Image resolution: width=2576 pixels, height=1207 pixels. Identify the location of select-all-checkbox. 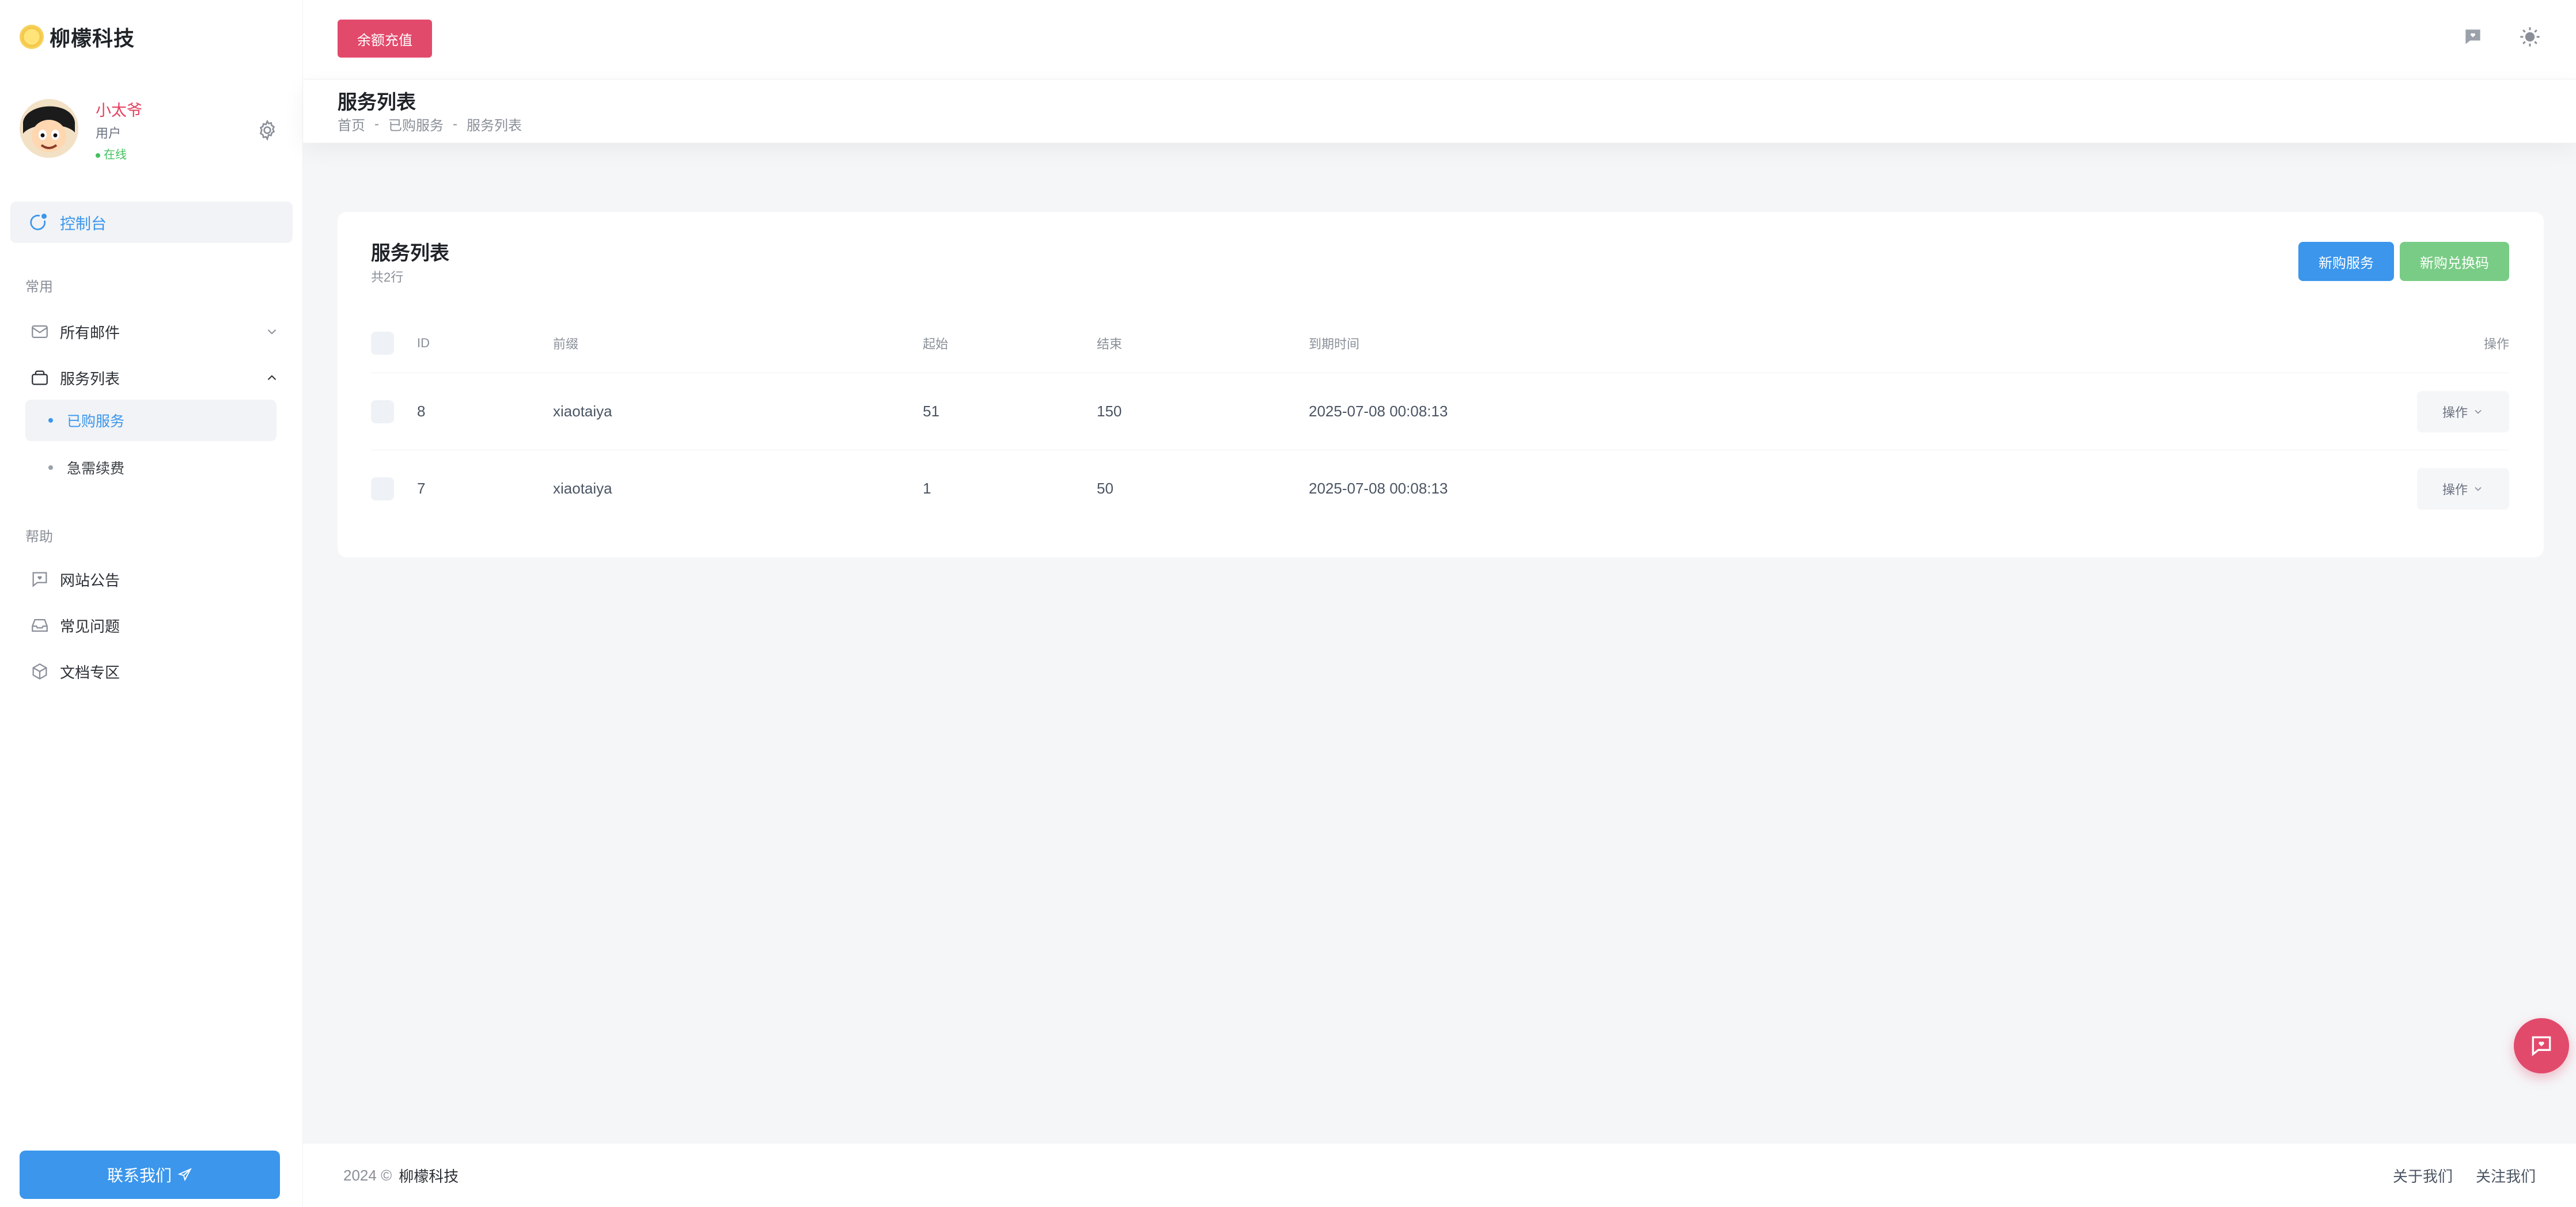
(382, 343).